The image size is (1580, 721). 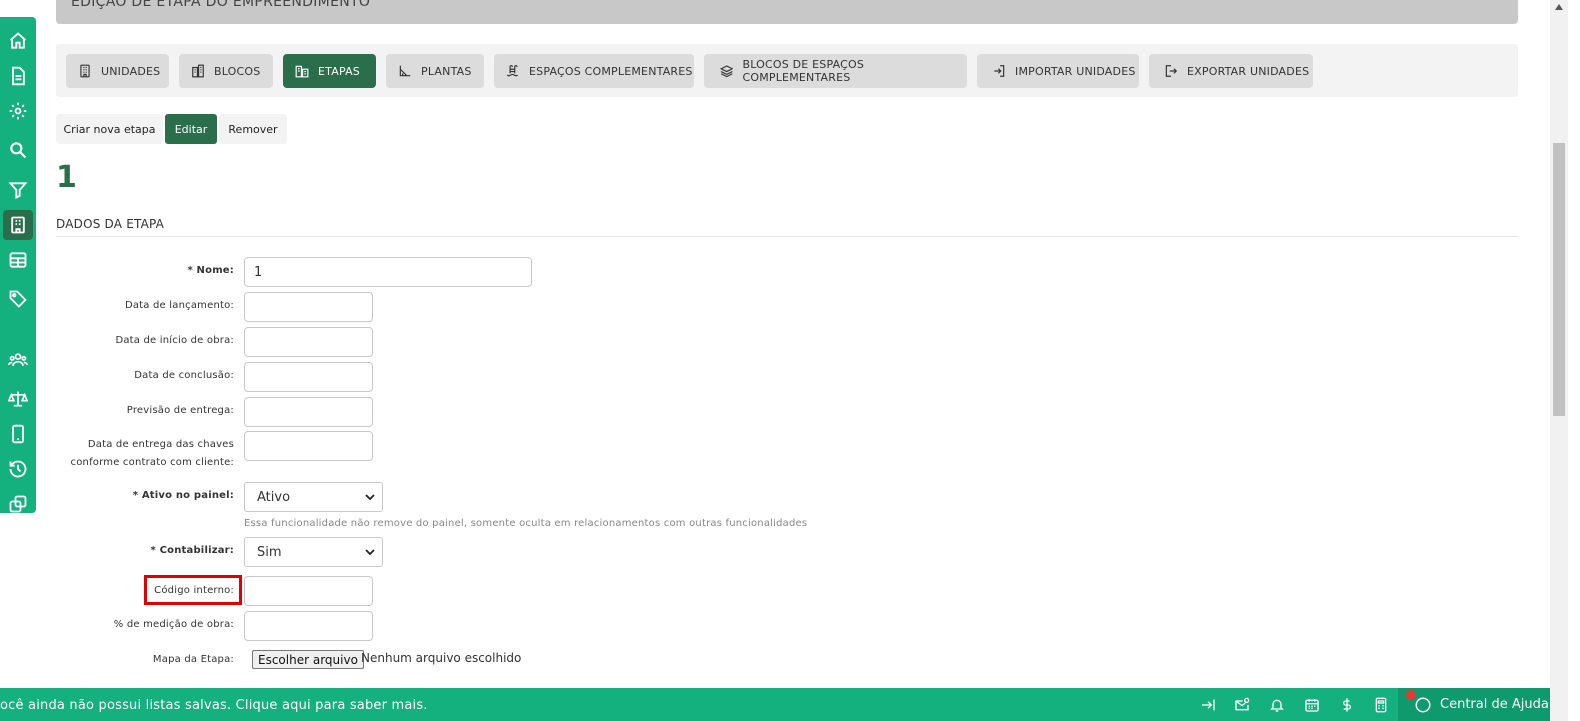 I want to click on inicio-obra-label: Data de início de obra:, so click(x=174, y=340).